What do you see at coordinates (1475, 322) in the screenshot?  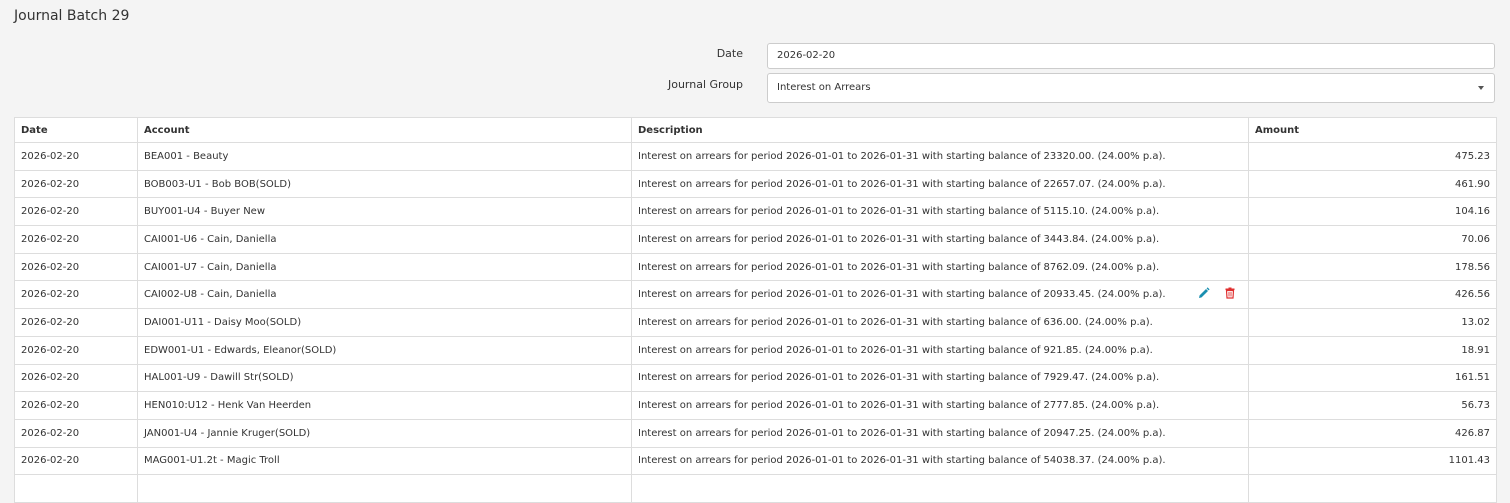 I see `cell-amount-text: 13.02` at bounding box center [1475, 322].